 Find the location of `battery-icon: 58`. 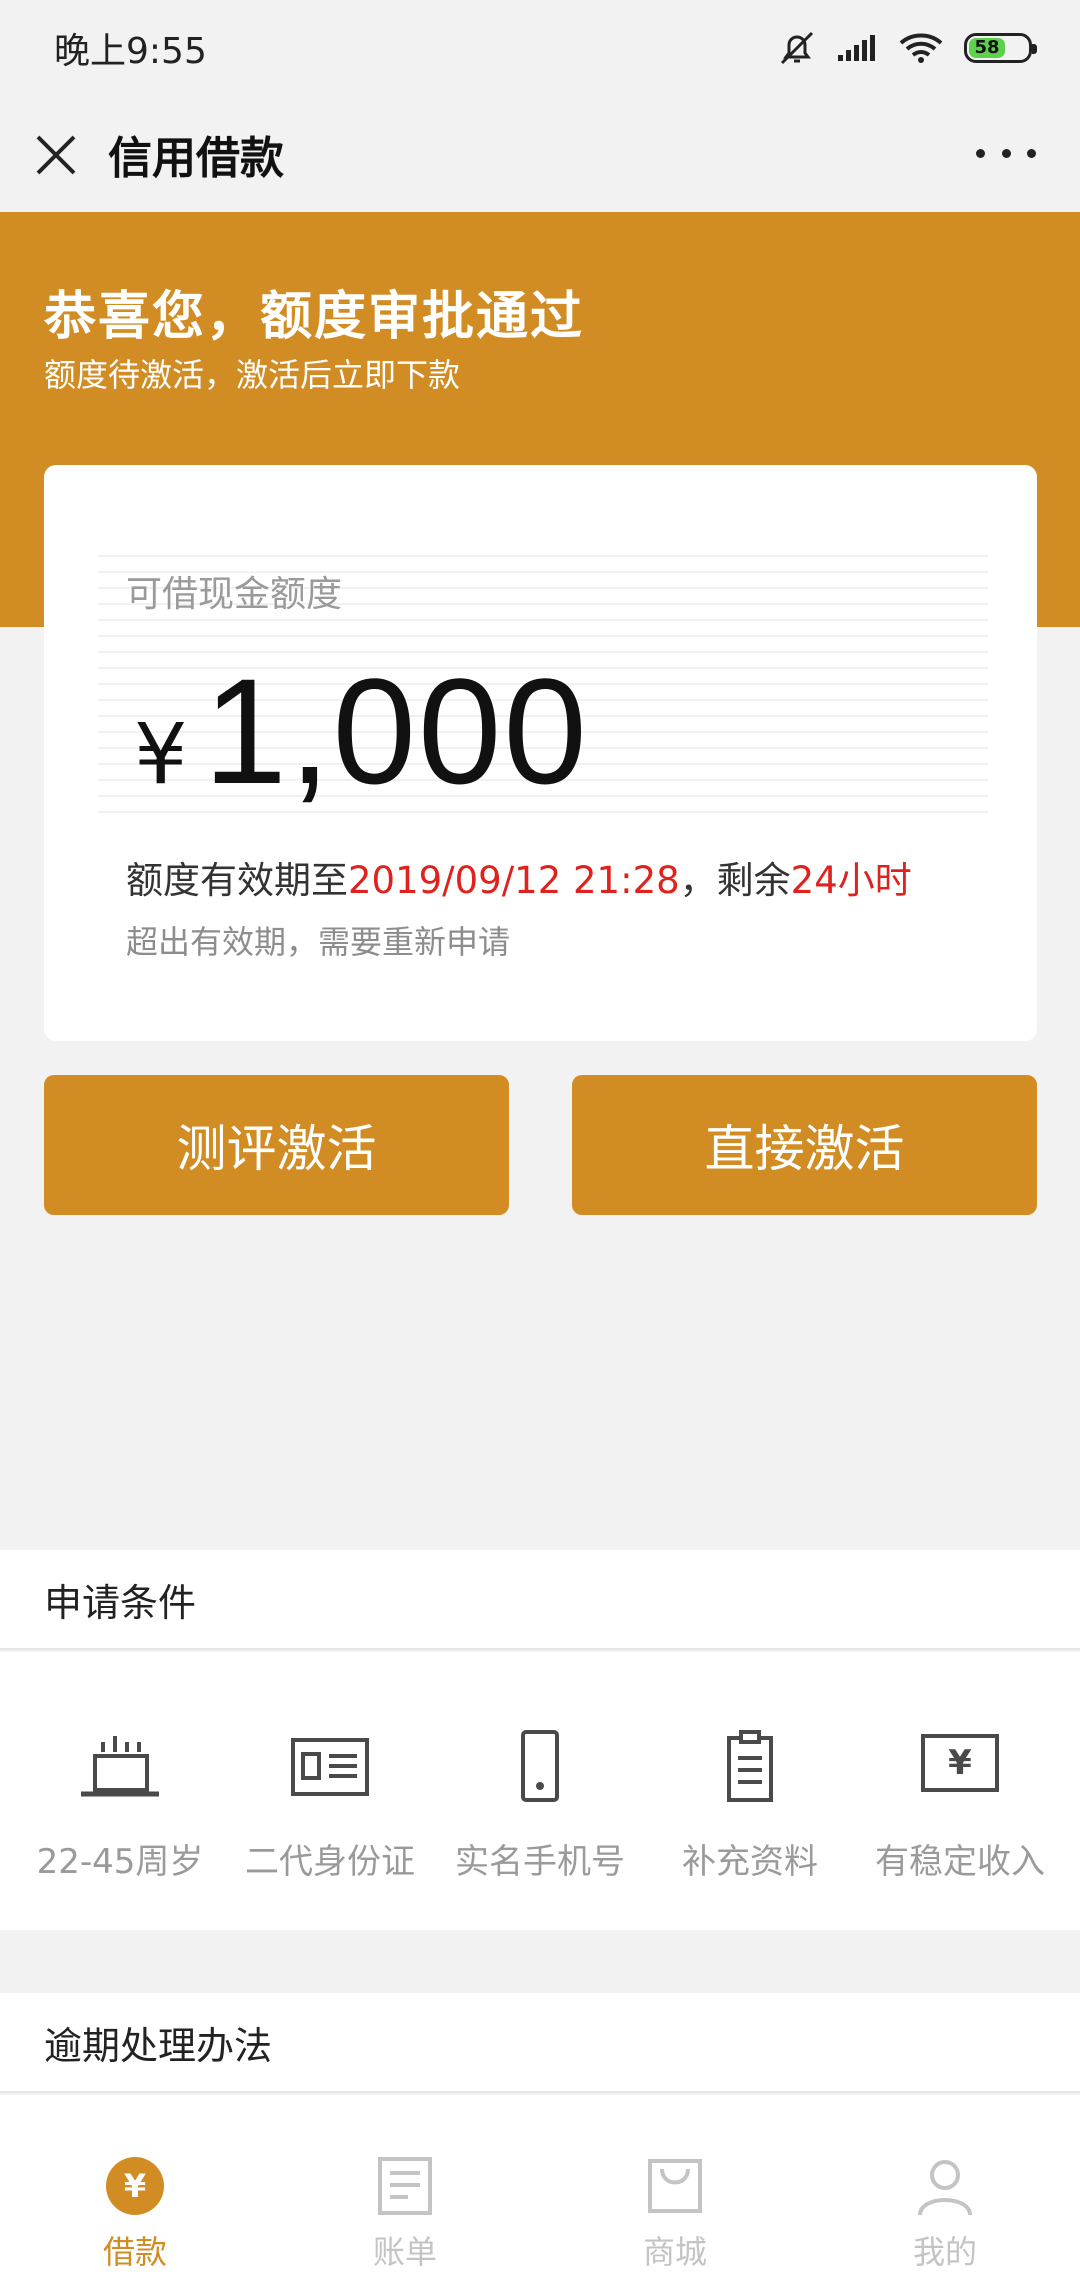

battery-icon: 58 is located at coordinates (1000, 47).